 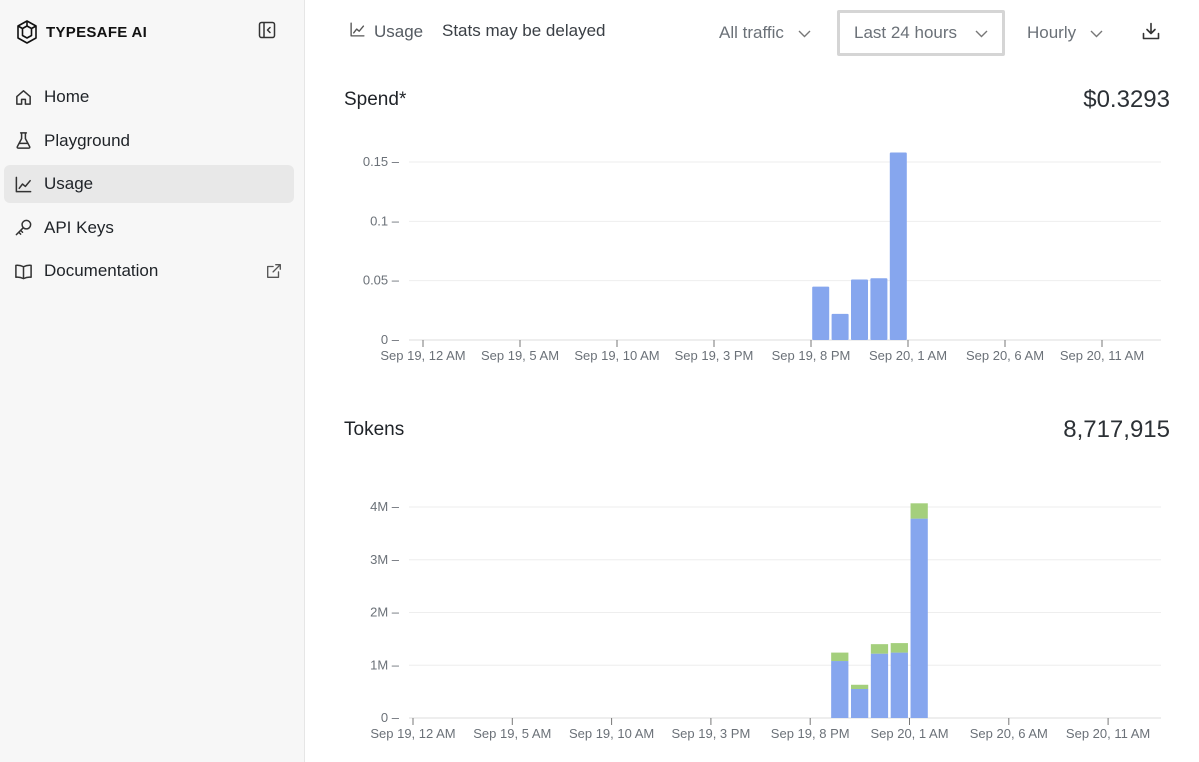 I want to click on sidebar-collapse-button, so click(x=267, y=32).